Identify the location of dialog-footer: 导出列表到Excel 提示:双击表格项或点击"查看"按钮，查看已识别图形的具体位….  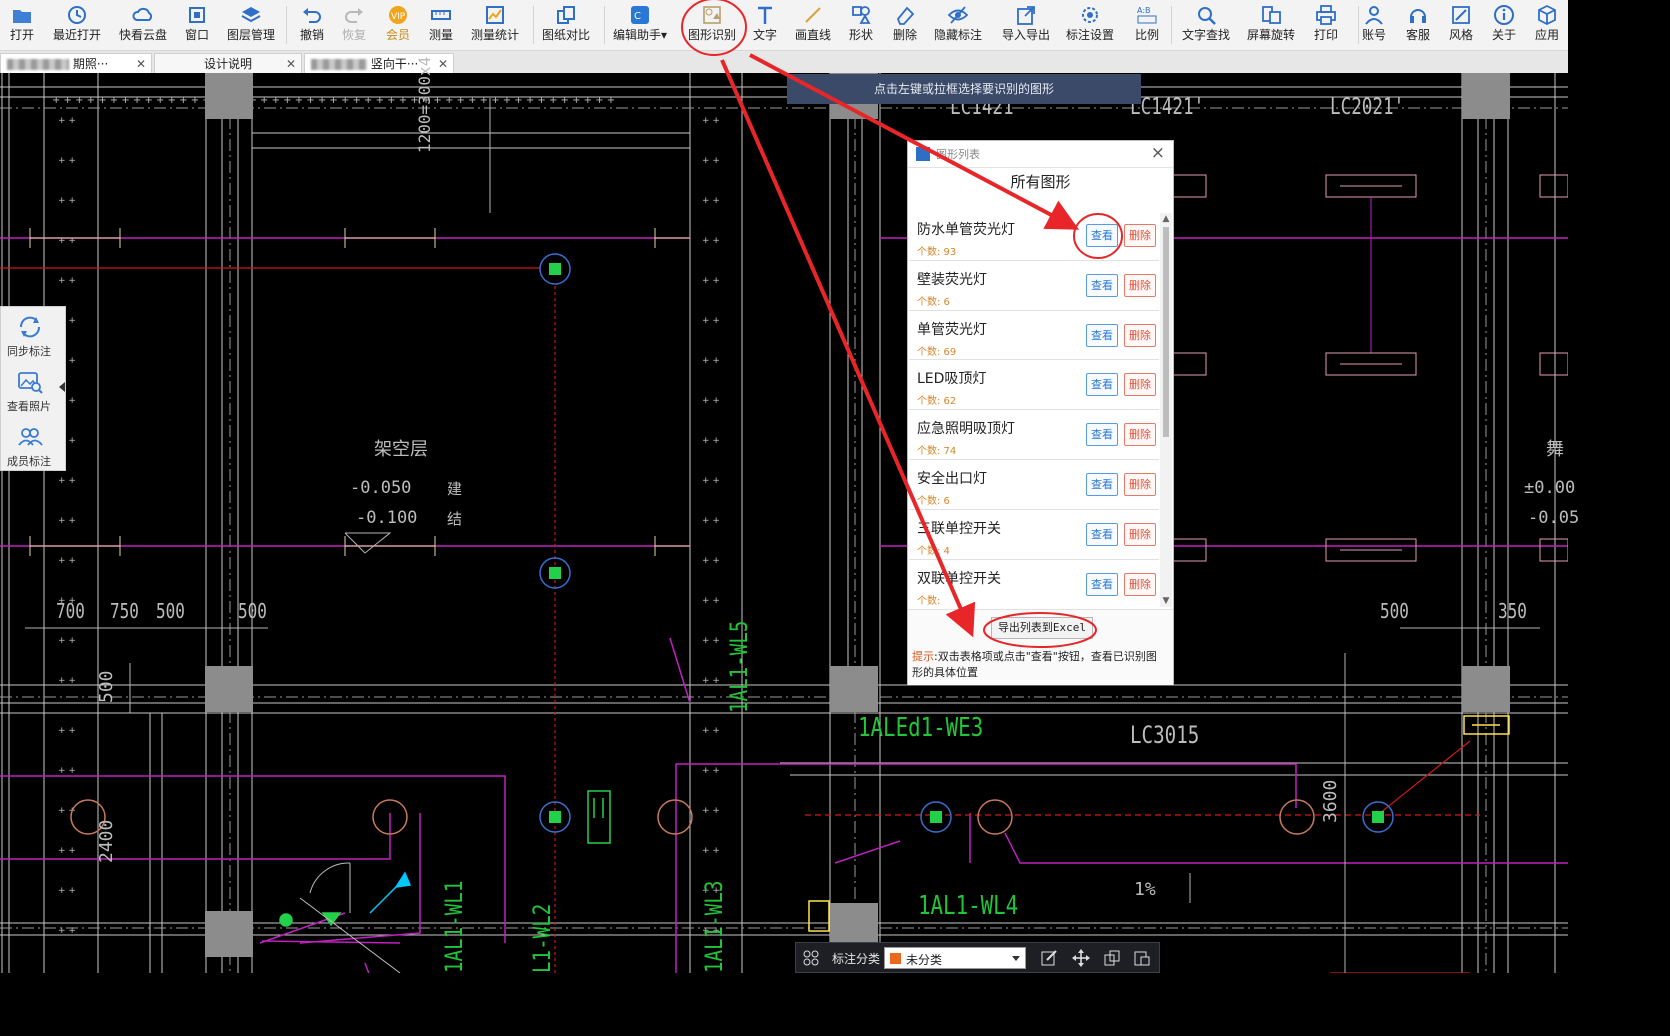
(1040, 647).